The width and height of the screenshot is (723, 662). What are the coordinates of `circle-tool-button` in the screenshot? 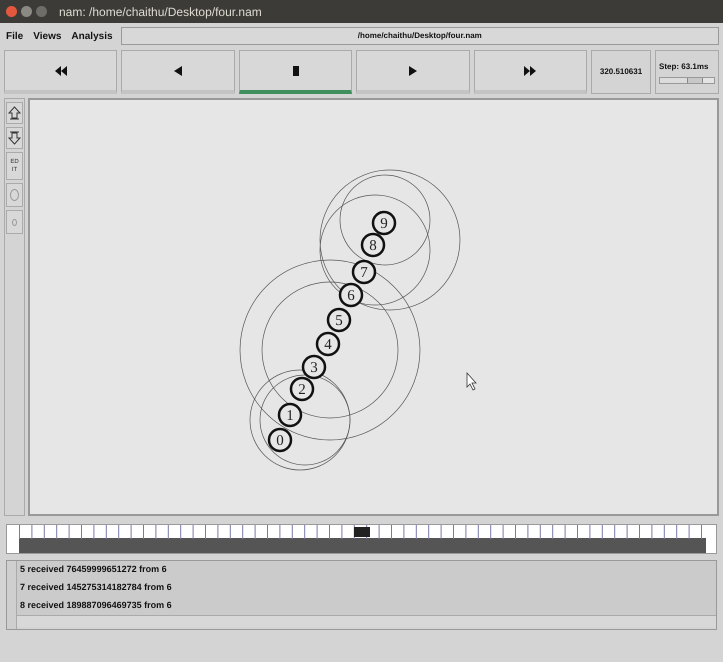 It's located at (14, 195).